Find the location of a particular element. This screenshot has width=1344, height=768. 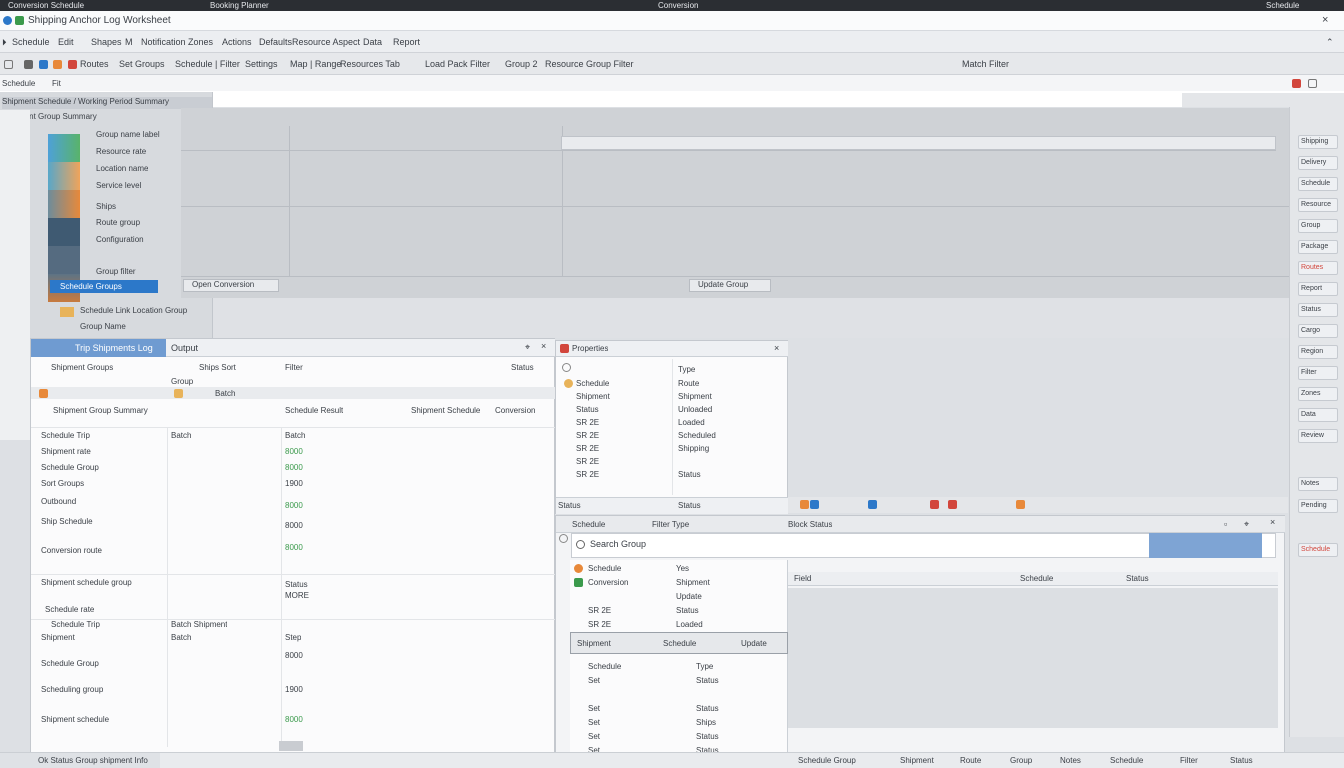

toolbar-routes: Routes is located at coordinates (94, 64).